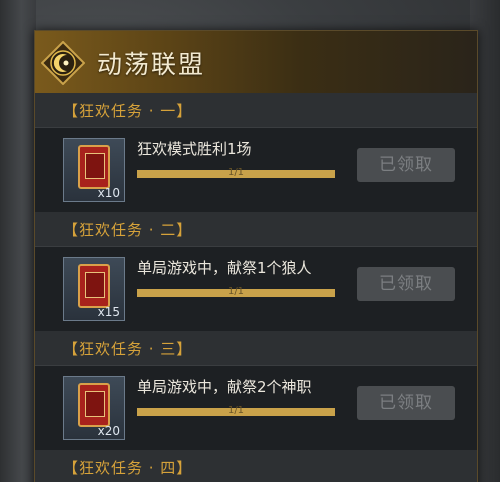  I want to click on section-header: 【狂欢任务 · 一】, so click(256, 110).